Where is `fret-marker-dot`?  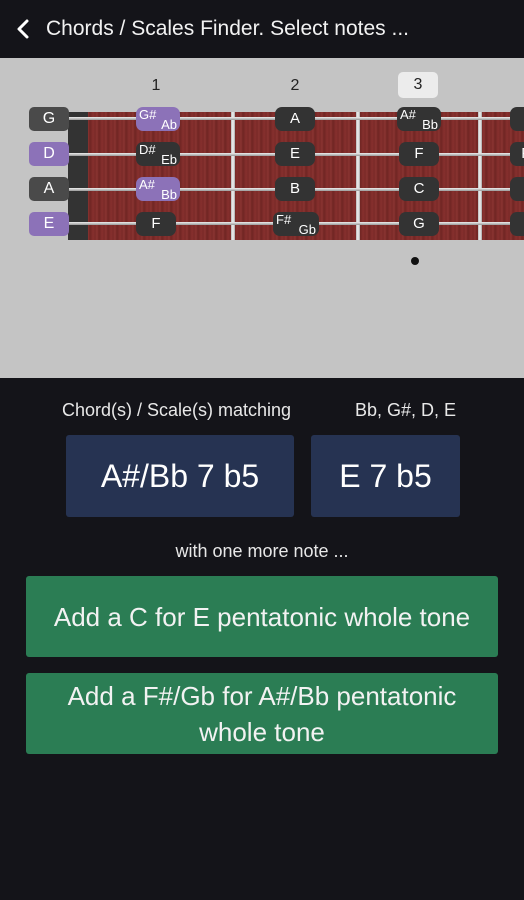
fret-marker-dot is located at coordinates (415, 261).